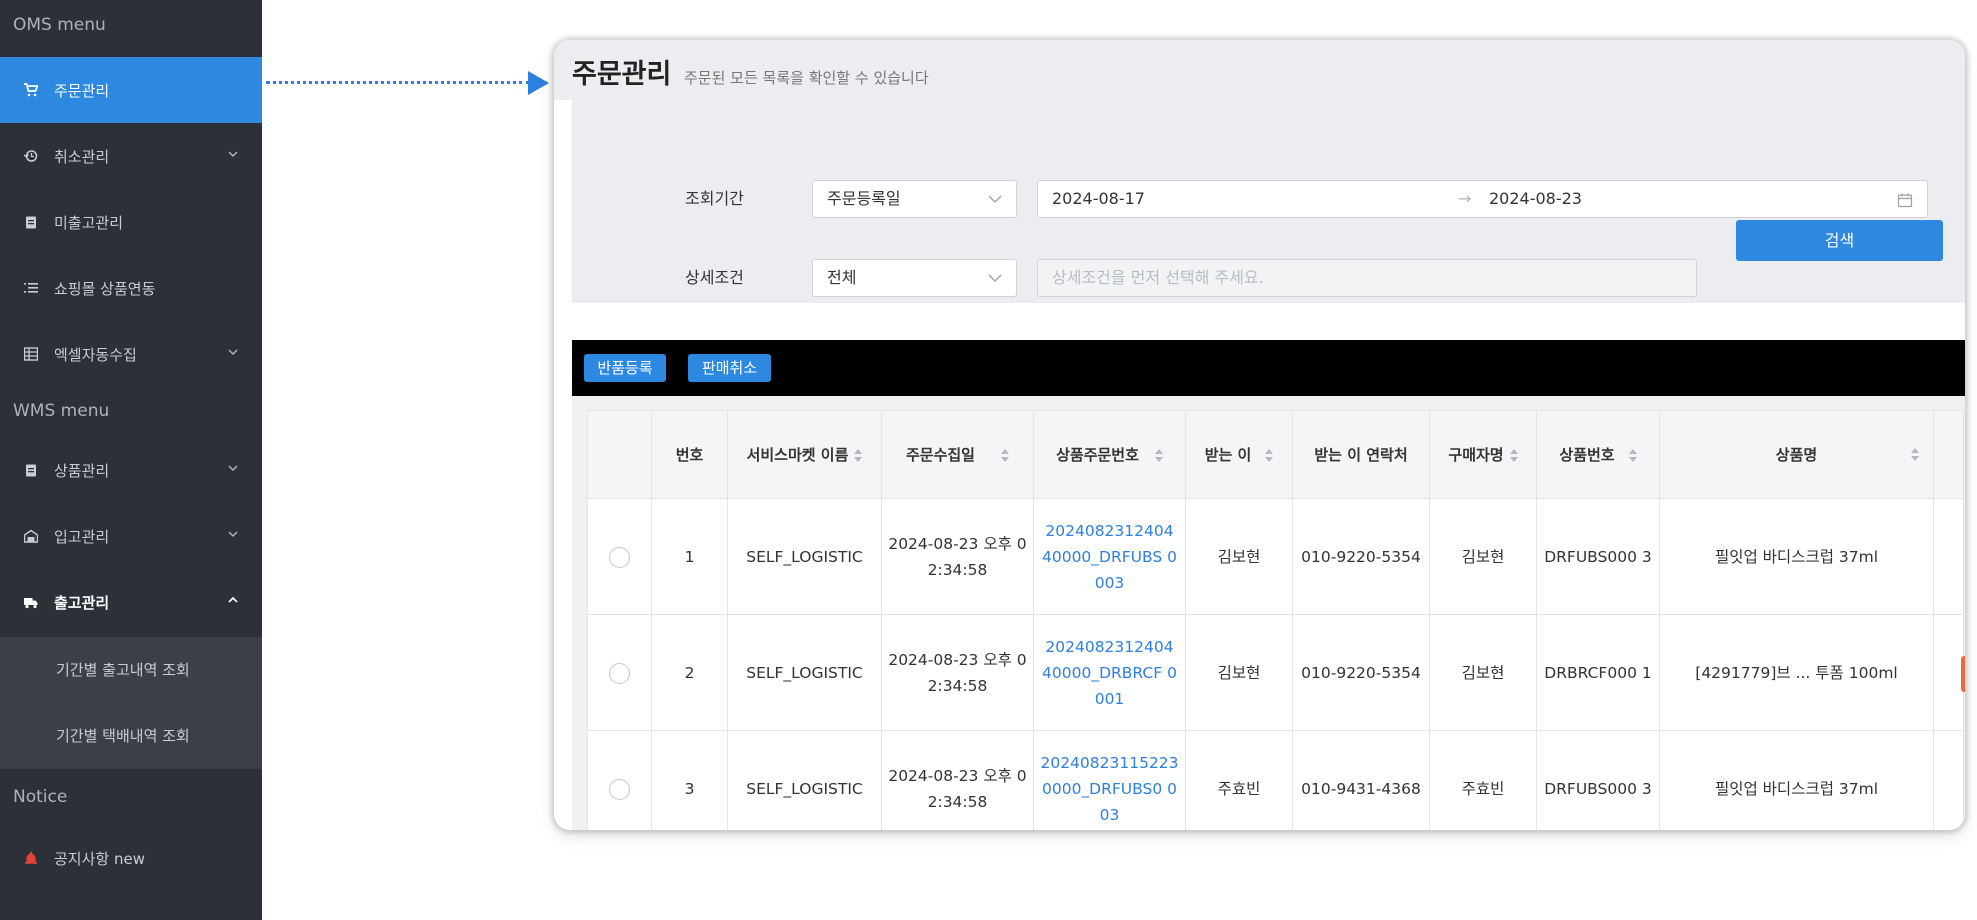  Describe the element at coordinates (105, 288) in the screenshot. I see `sidebar-item-label: 쇼핑몰 상품연동` at that location.